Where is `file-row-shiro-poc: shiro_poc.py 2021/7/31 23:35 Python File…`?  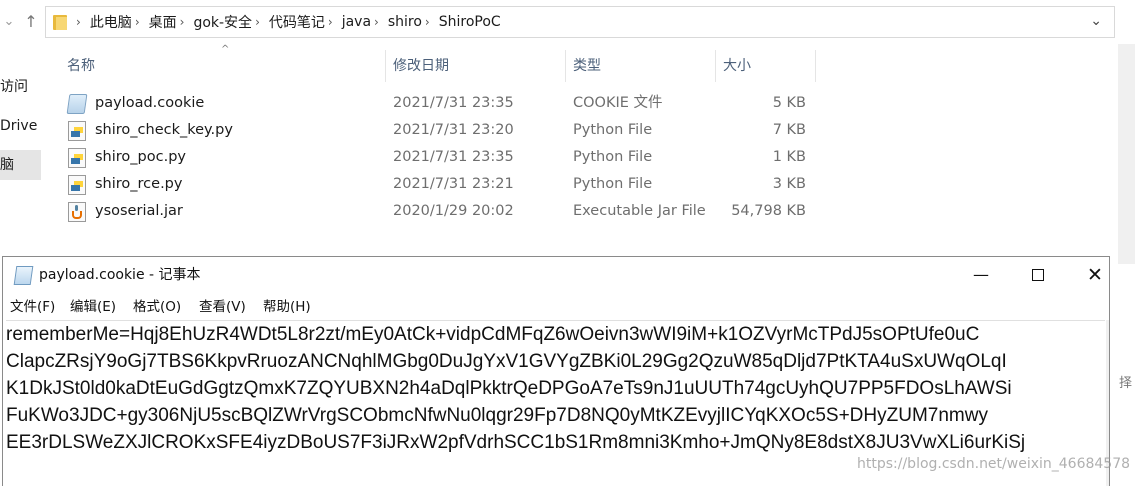
file-row-shiro-poc: shiro_poc.py 2021/7/31 23:35 Python File… is located at coordinates (435, 157).